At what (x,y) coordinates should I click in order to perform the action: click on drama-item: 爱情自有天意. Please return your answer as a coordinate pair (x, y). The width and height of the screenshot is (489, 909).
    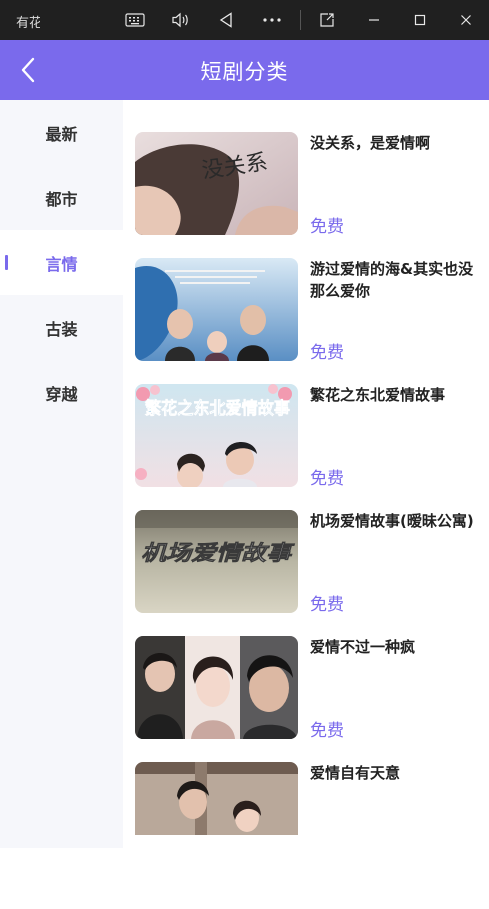
    Looking at the image, I should click on (307, 798).